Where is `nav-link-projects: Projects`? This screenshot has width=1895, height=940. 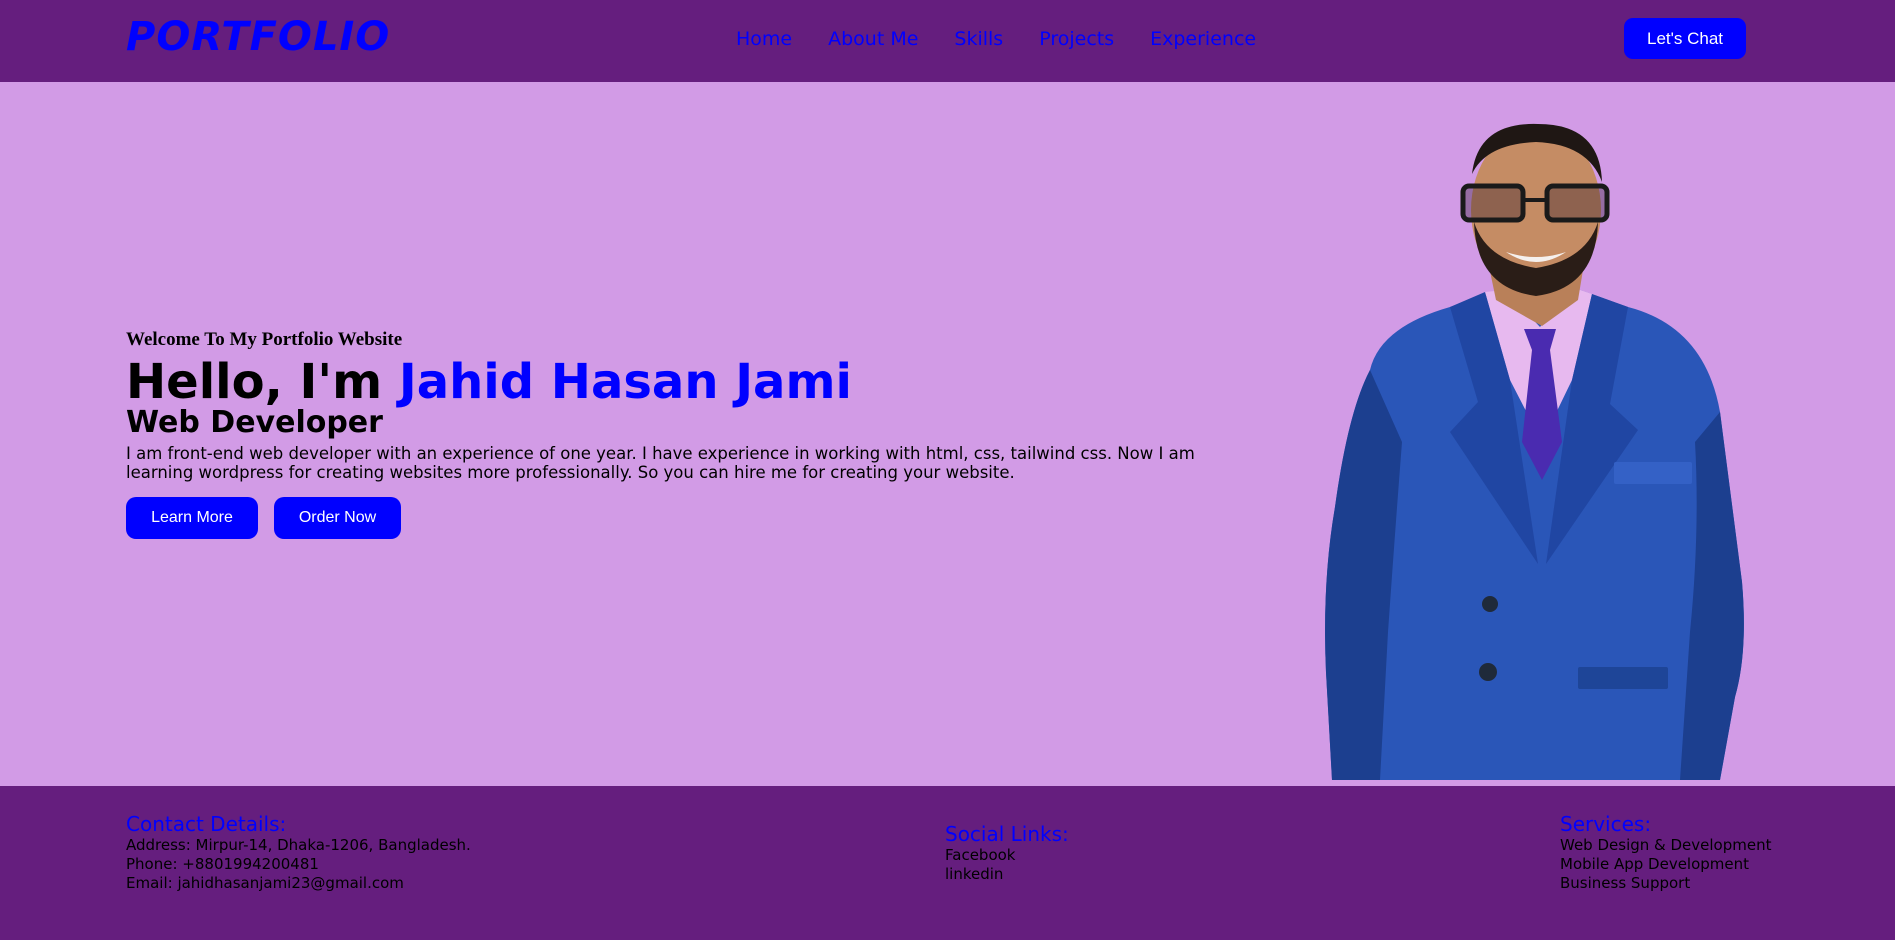
nav-link-projects: Projects is located at coordinates (1076, 39).